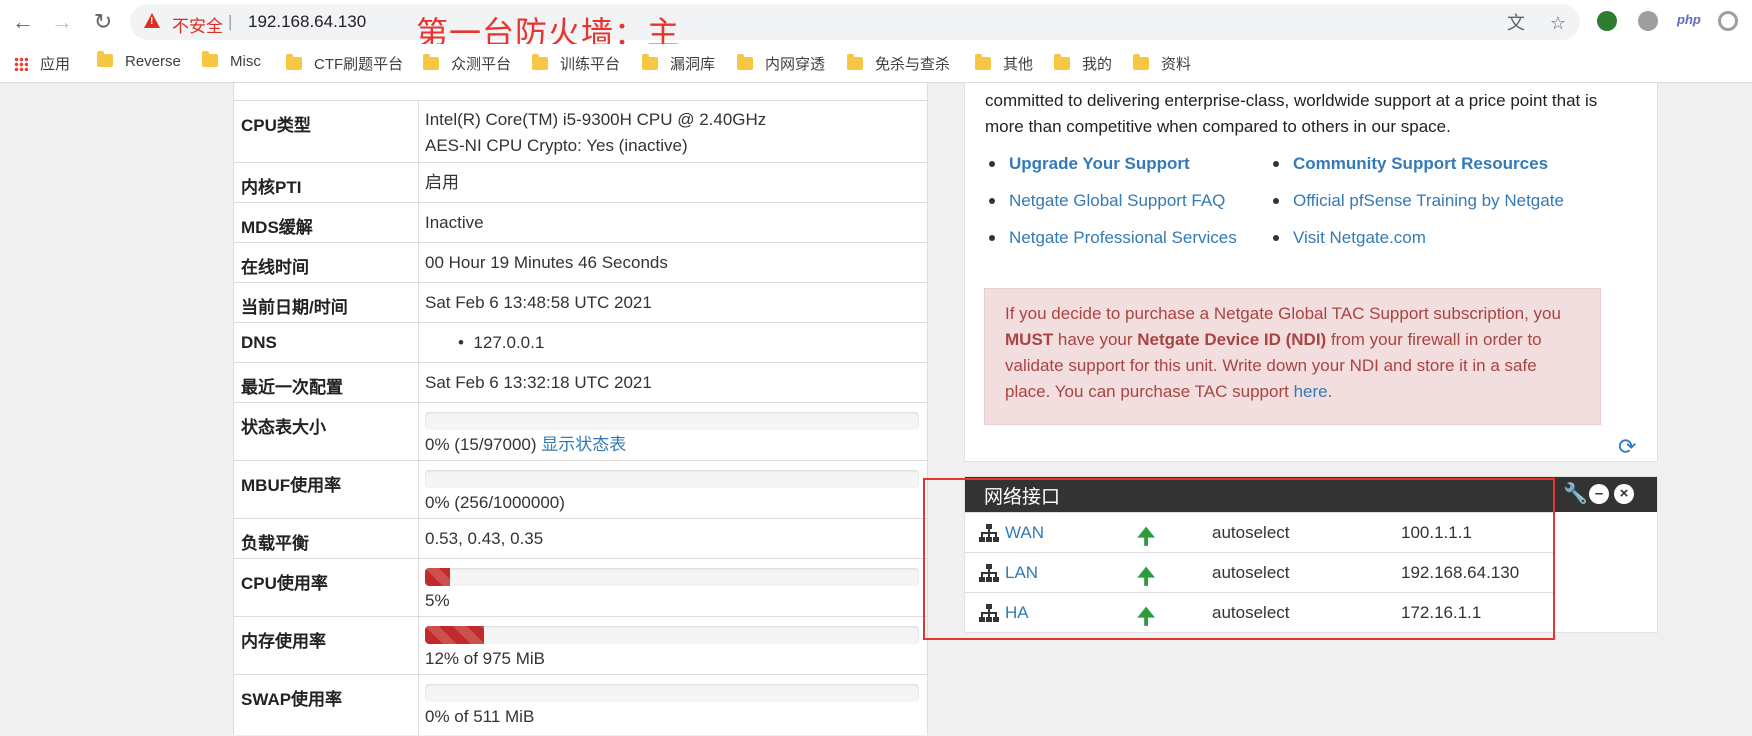 This screenshot has width=1752, height=736. Describe the element at coordinates (197, 24) in the screenshot. I see `security-status: 不安全` at that location.